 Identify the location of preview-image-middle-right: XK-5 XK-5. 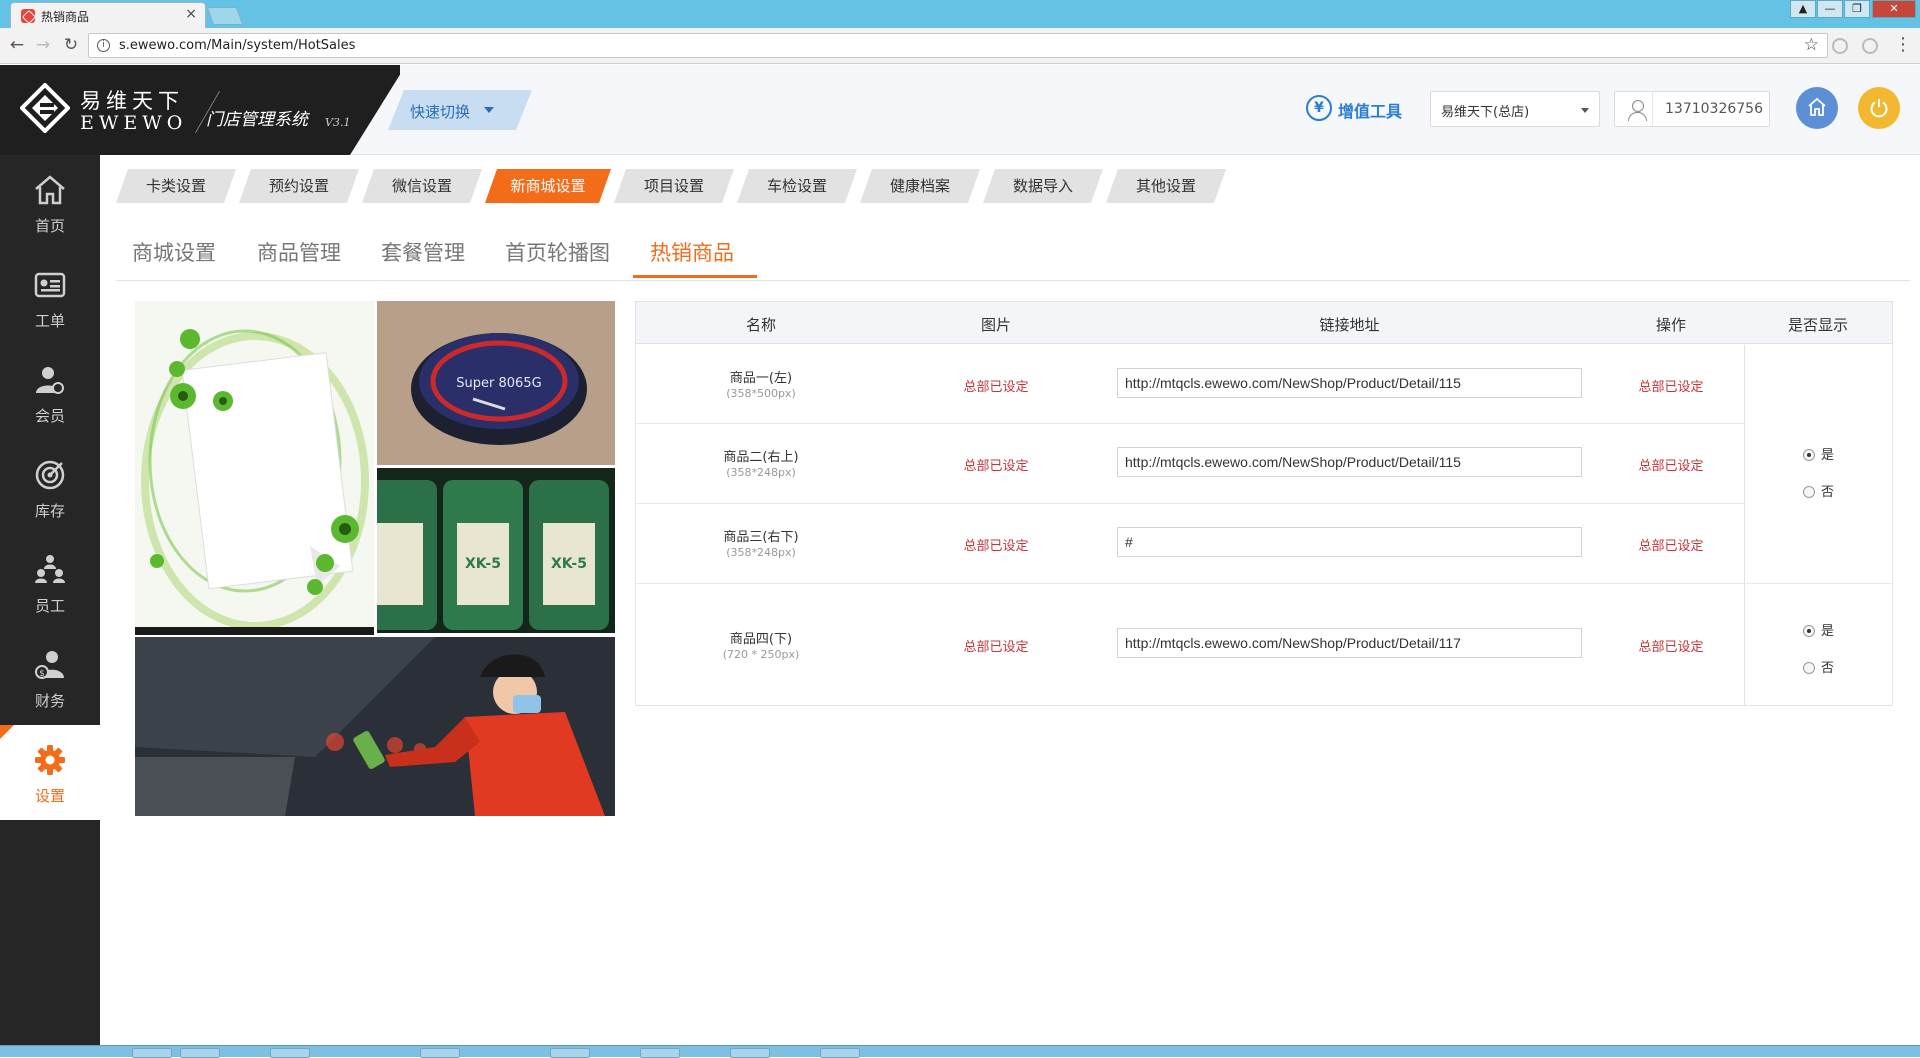
(496, 550).